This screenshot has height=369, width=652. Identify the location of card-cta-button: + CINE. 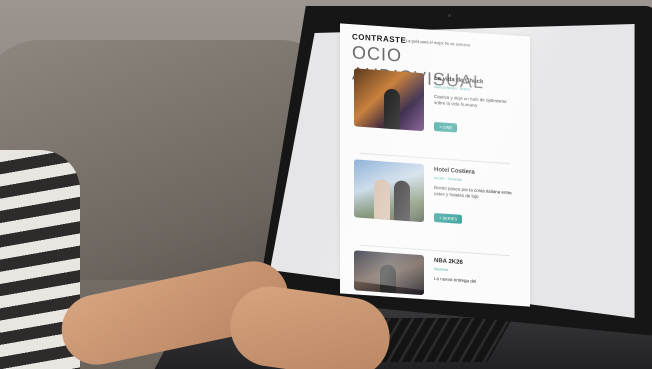
(446, 127).